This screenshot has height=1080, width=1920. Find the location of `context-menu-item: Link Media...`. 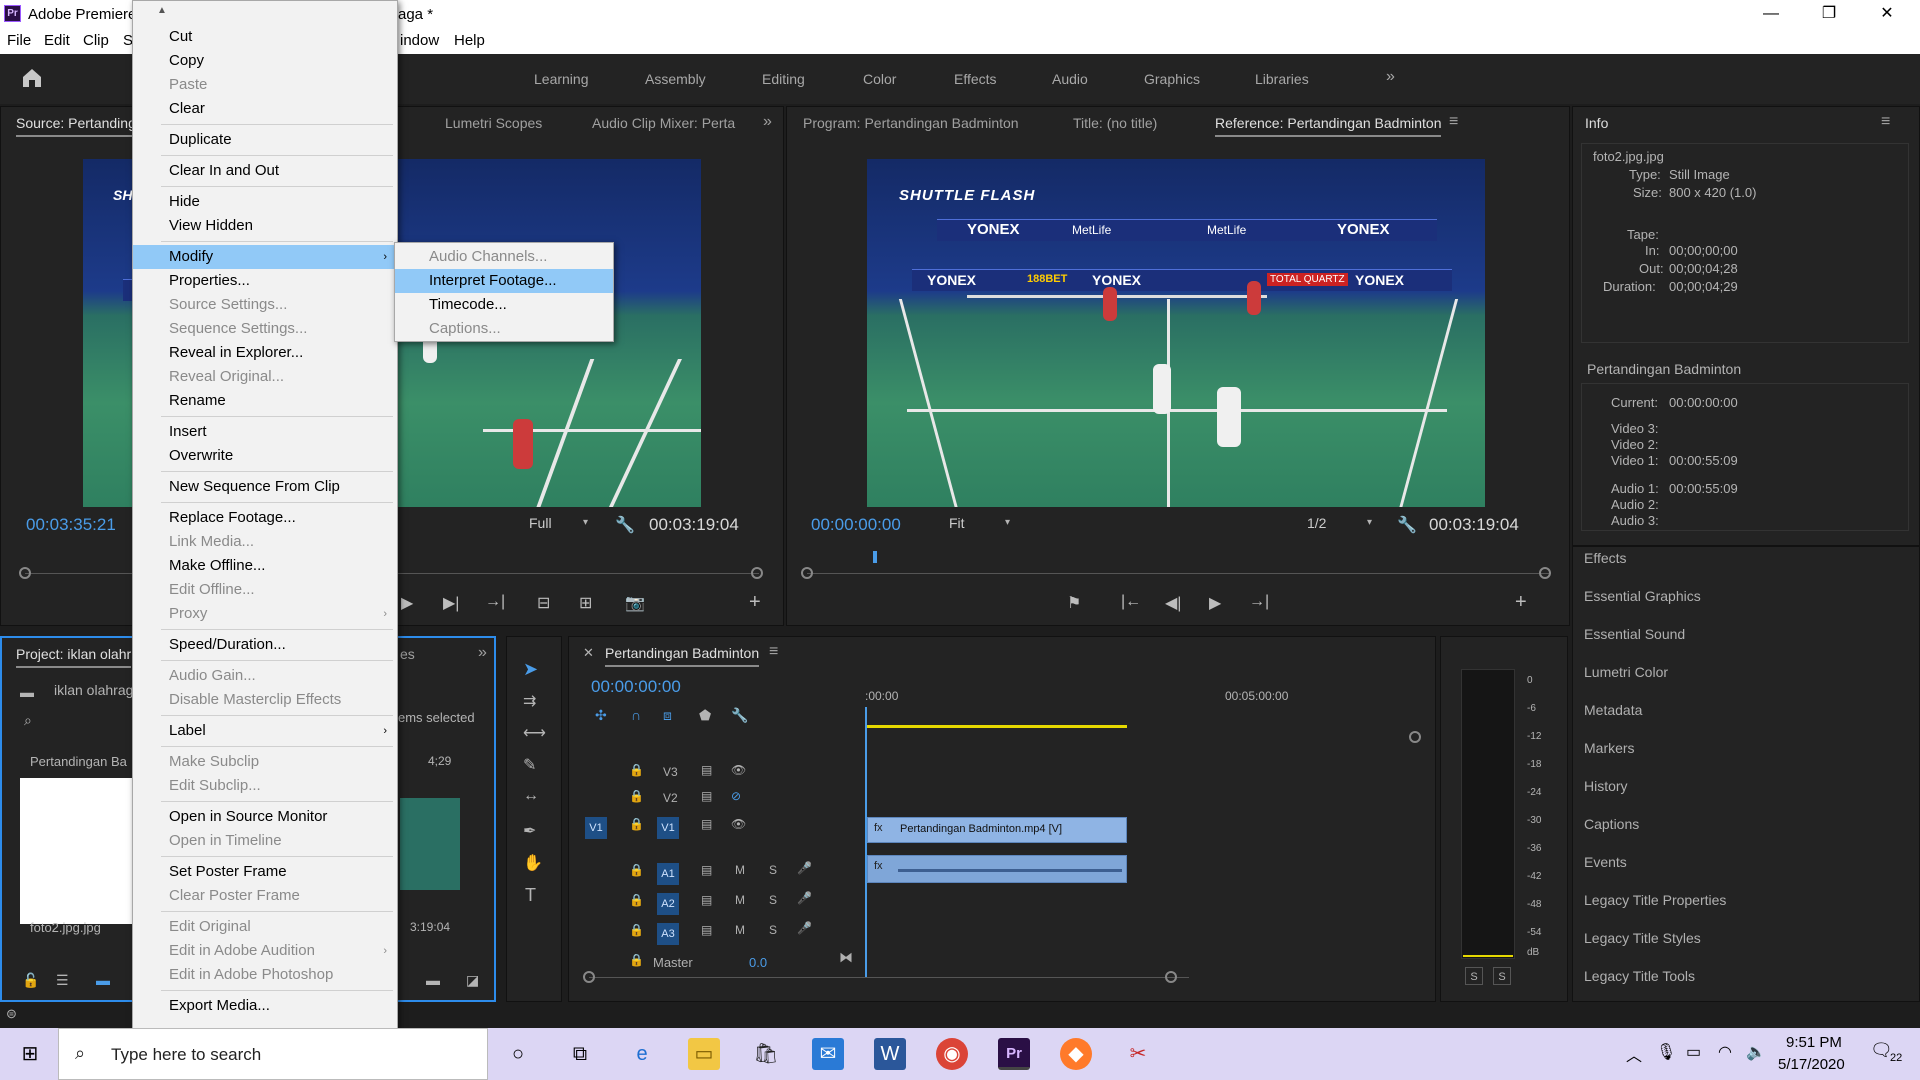

context-menu-item: Link Media... is located at coordinates (265, 542).